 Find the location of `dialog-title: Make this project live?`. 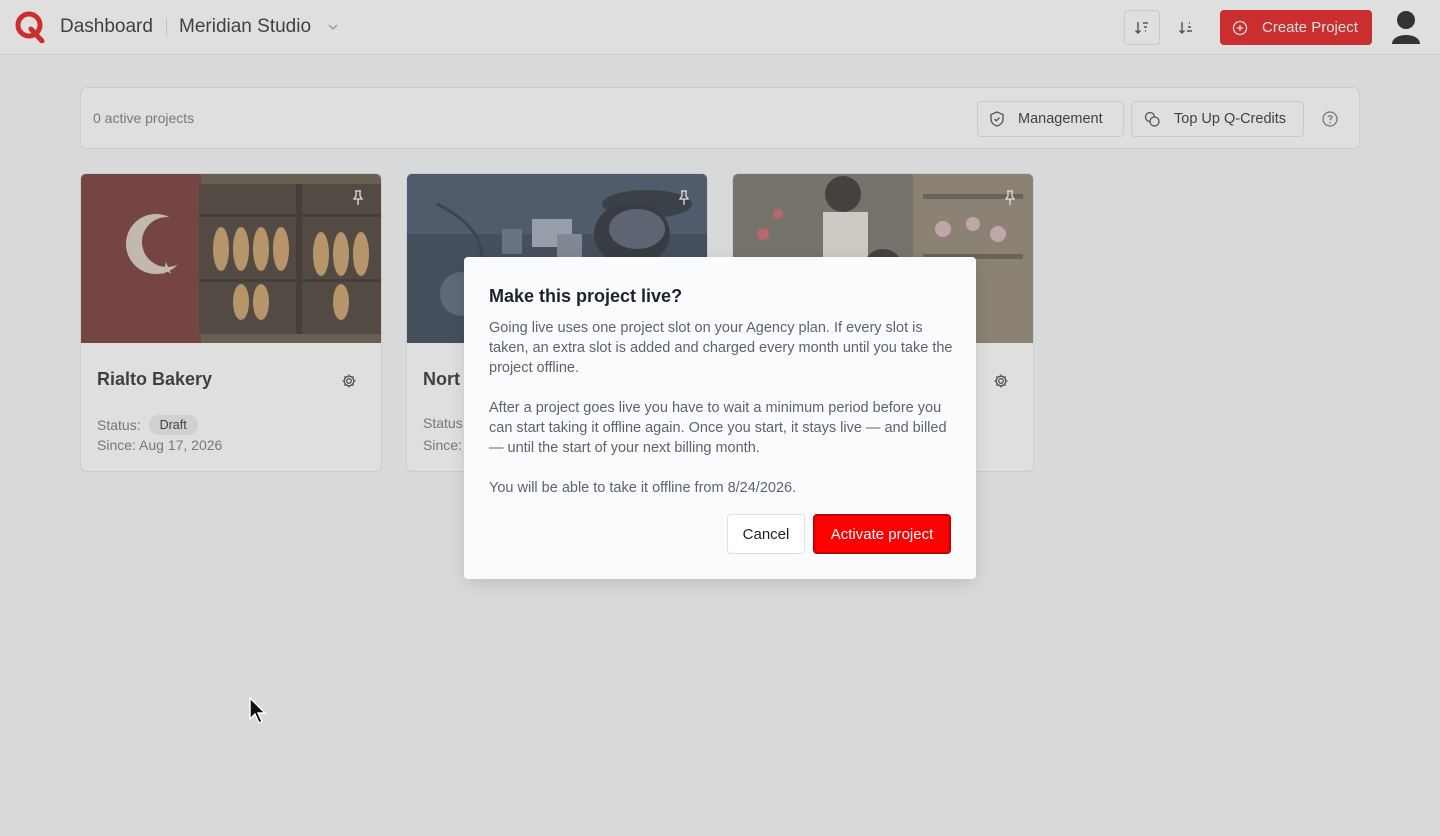

dialog-title: Make this project live? is located at coordinates (586, 296).